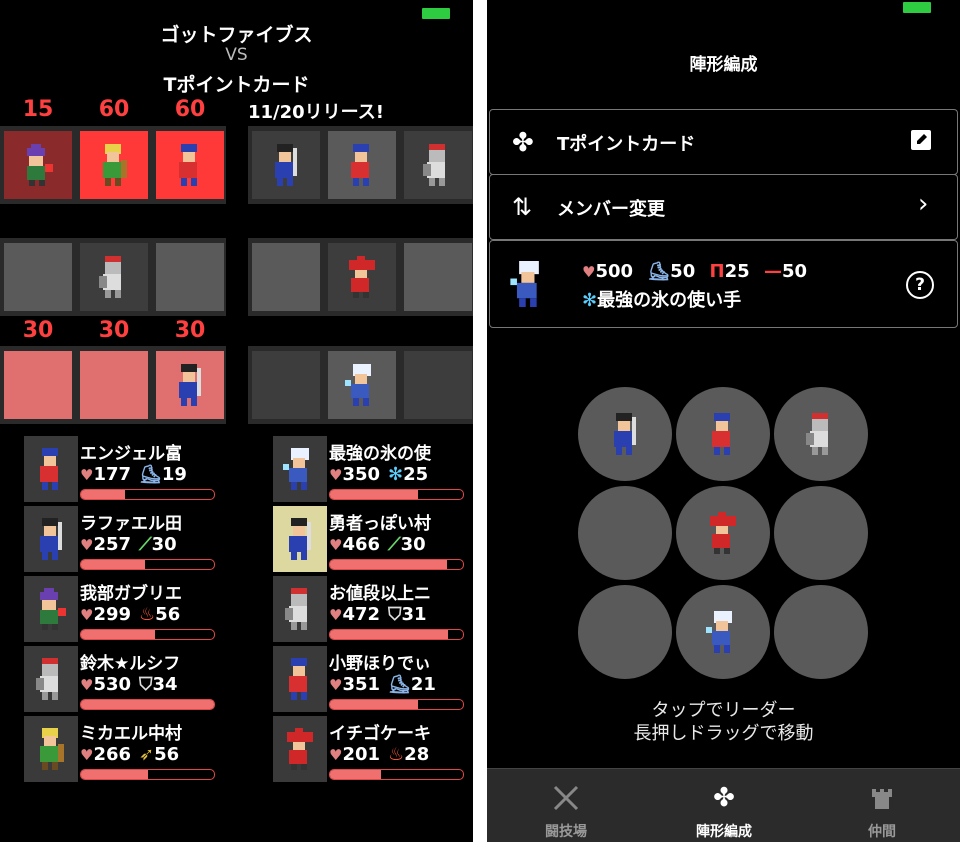  I want to click on member-stat: 56, so click(167, 754).